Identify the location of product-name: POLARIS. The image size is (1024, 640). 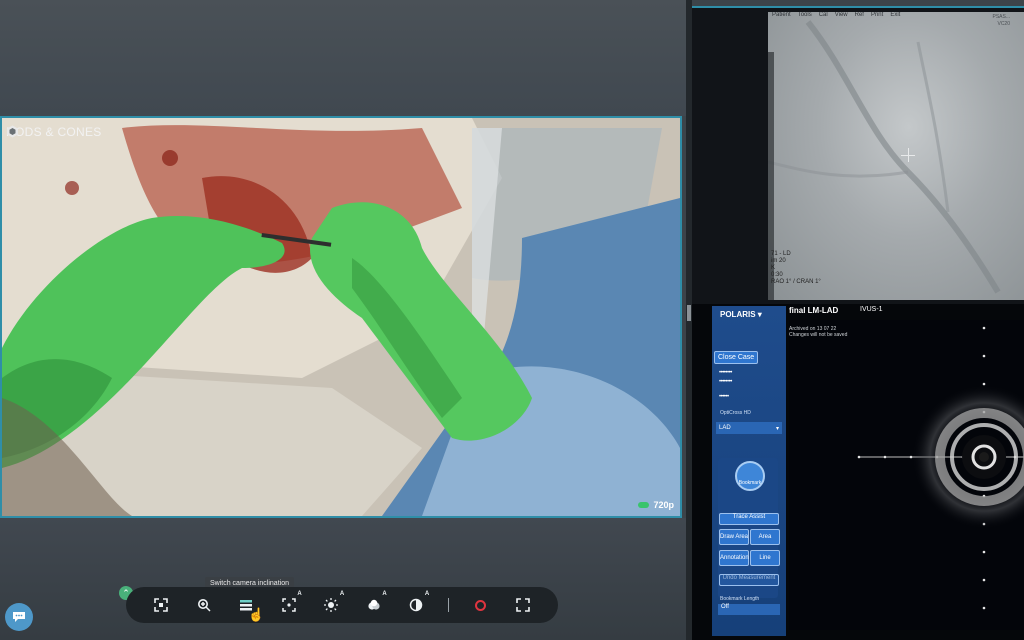
(738, 314).